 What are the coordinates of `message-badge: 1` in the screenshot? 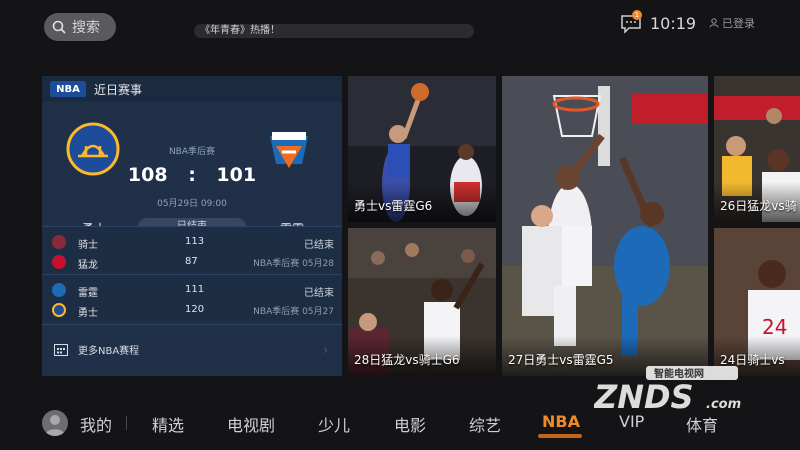 It's located at (637, 15).